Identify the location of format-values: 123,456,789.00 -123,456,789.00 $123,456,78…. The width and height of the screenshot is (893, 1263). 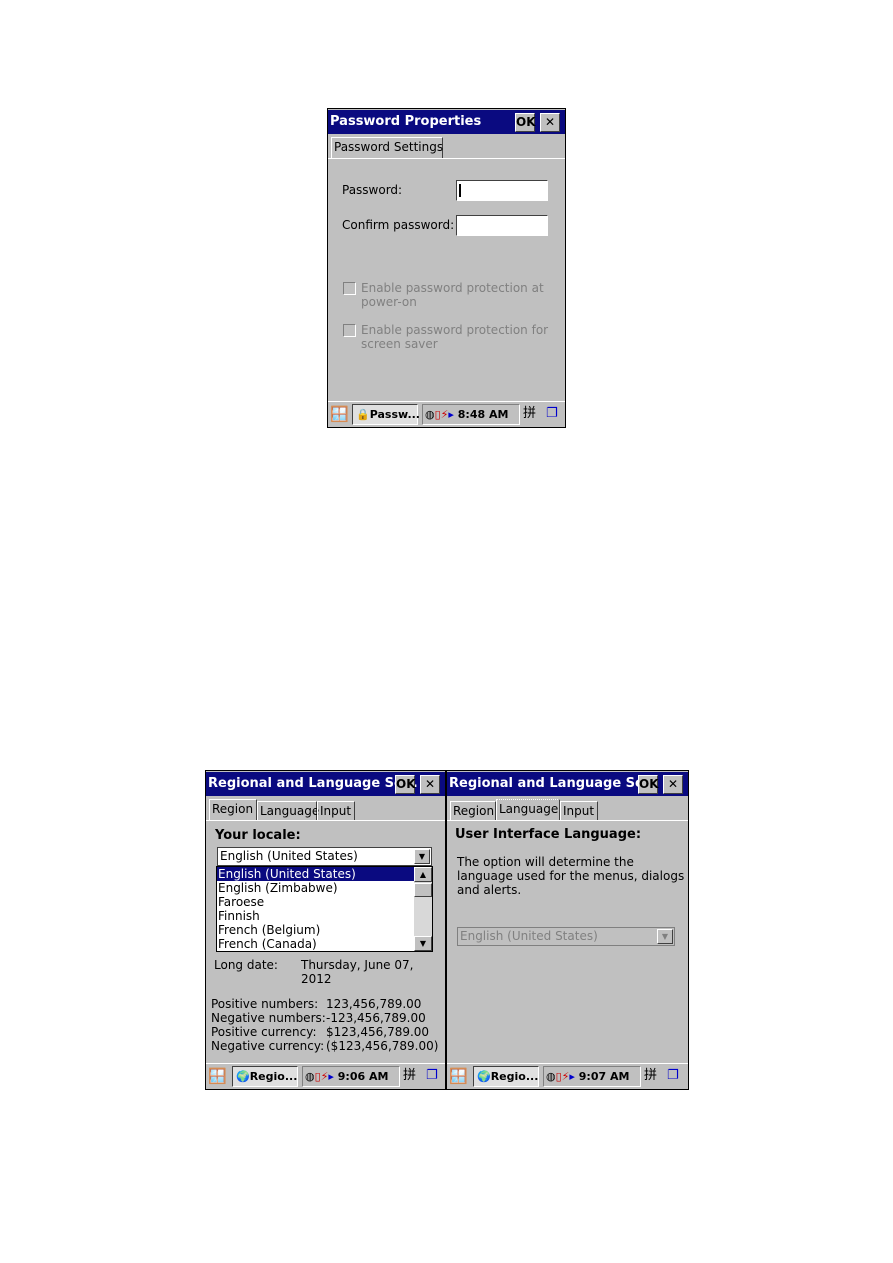
(382, 1025).